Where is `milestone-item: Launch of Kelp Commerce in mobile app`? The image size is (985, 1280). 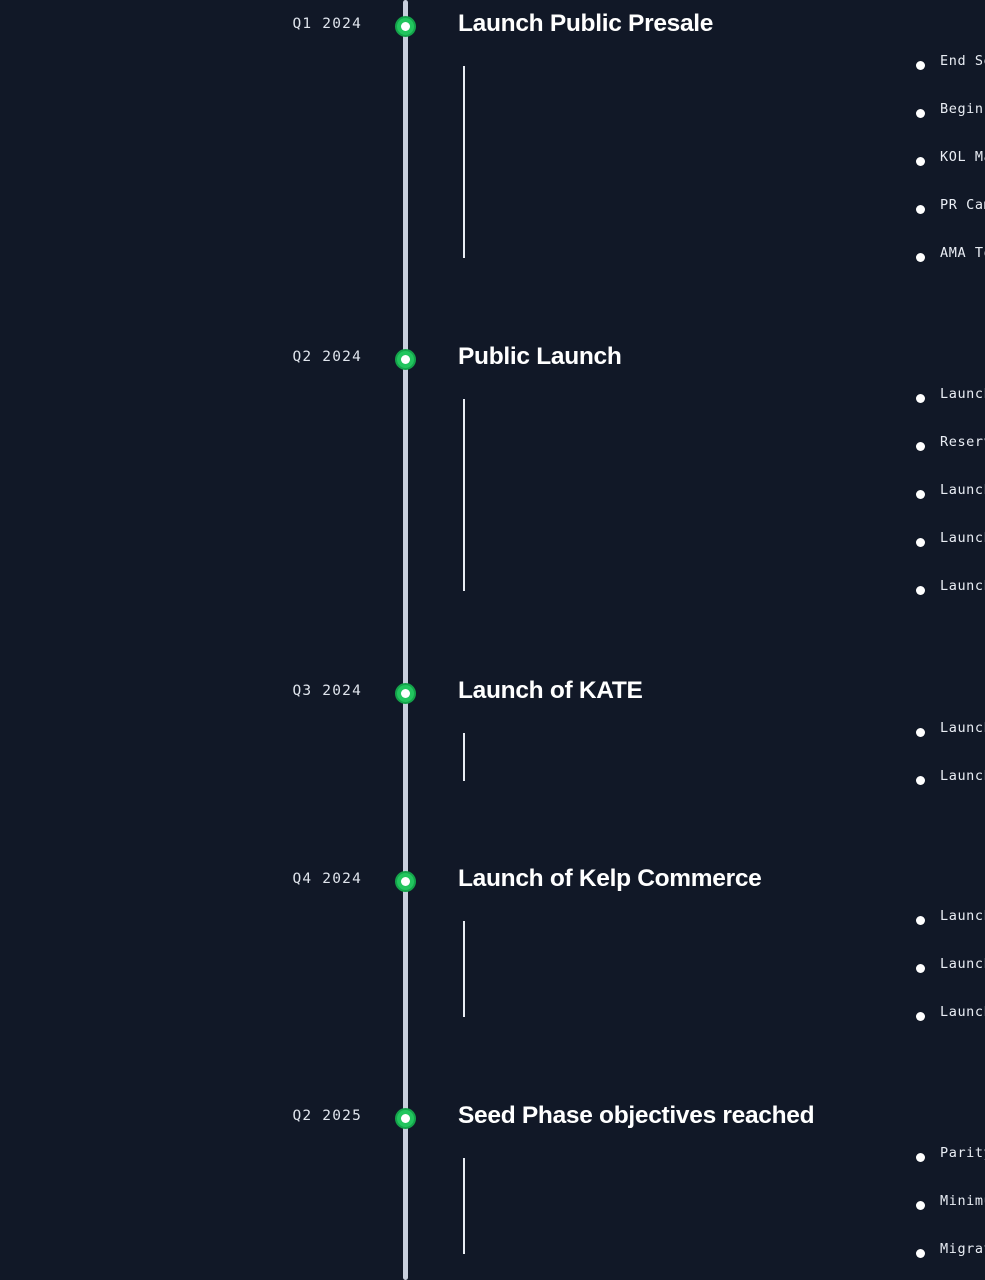 milestone-item: Launch of Kelp Commerce in mobile app is located at coordinates (721, 1025).